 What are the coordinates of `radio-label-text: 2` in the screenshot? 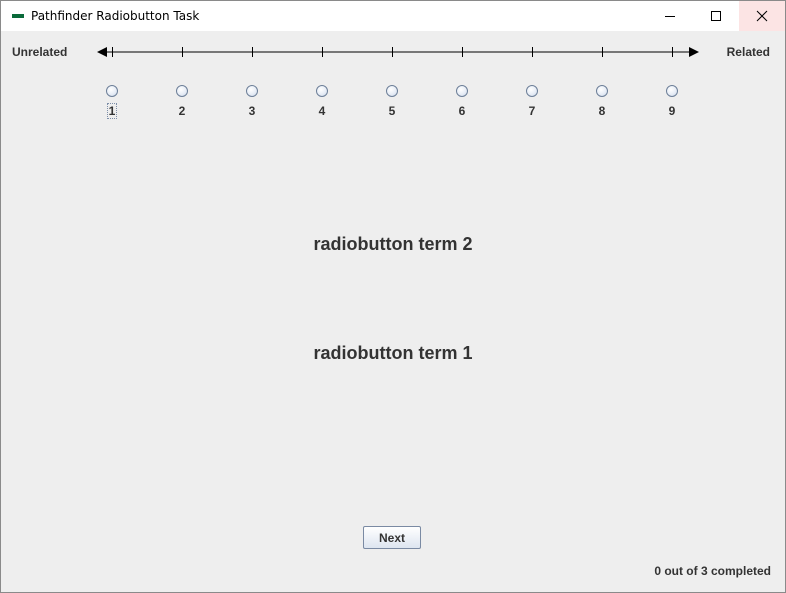 It's located at (182, 111).